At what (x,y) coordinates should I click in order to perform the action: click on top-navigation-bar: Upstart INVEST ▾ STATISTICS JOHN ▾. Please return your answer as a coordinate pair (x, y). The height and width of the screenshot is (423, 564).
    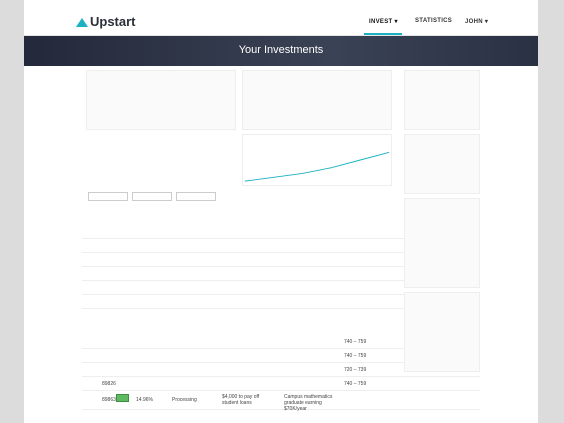
    Looking at the image, I should click on (281, 18).